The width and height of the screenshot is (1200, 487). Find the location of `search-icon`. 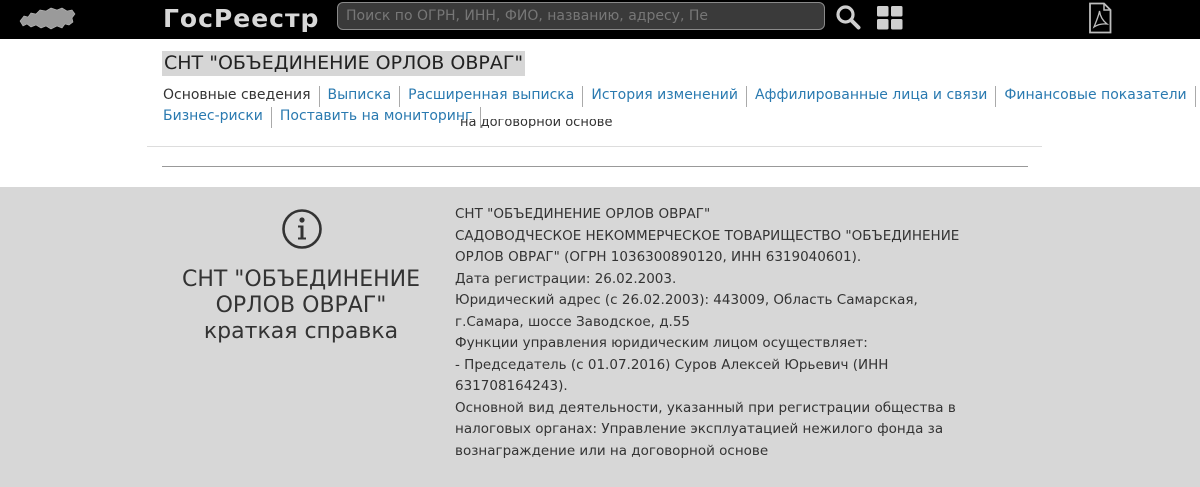

search-icon is located at coordinates (848, 17).